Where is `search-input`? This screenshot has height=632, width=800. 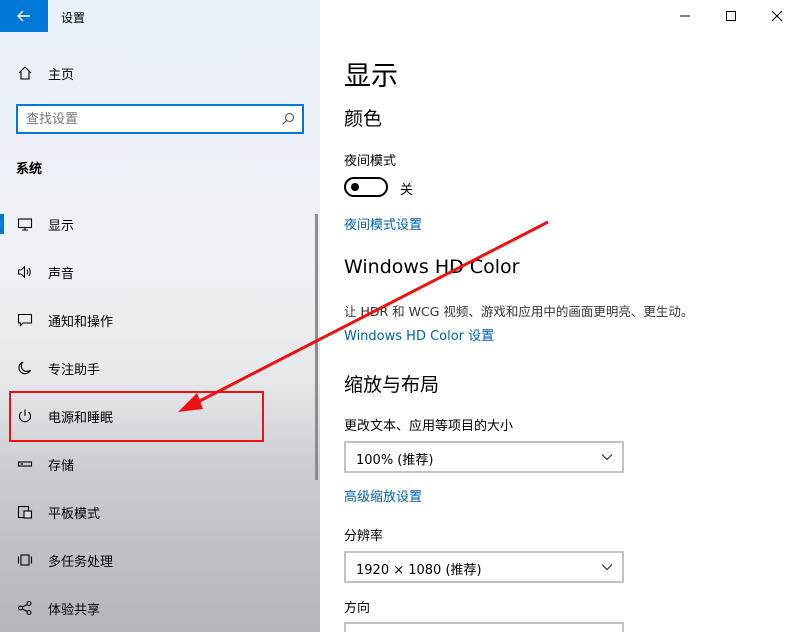 search-input is located at coordinates (146, 119).